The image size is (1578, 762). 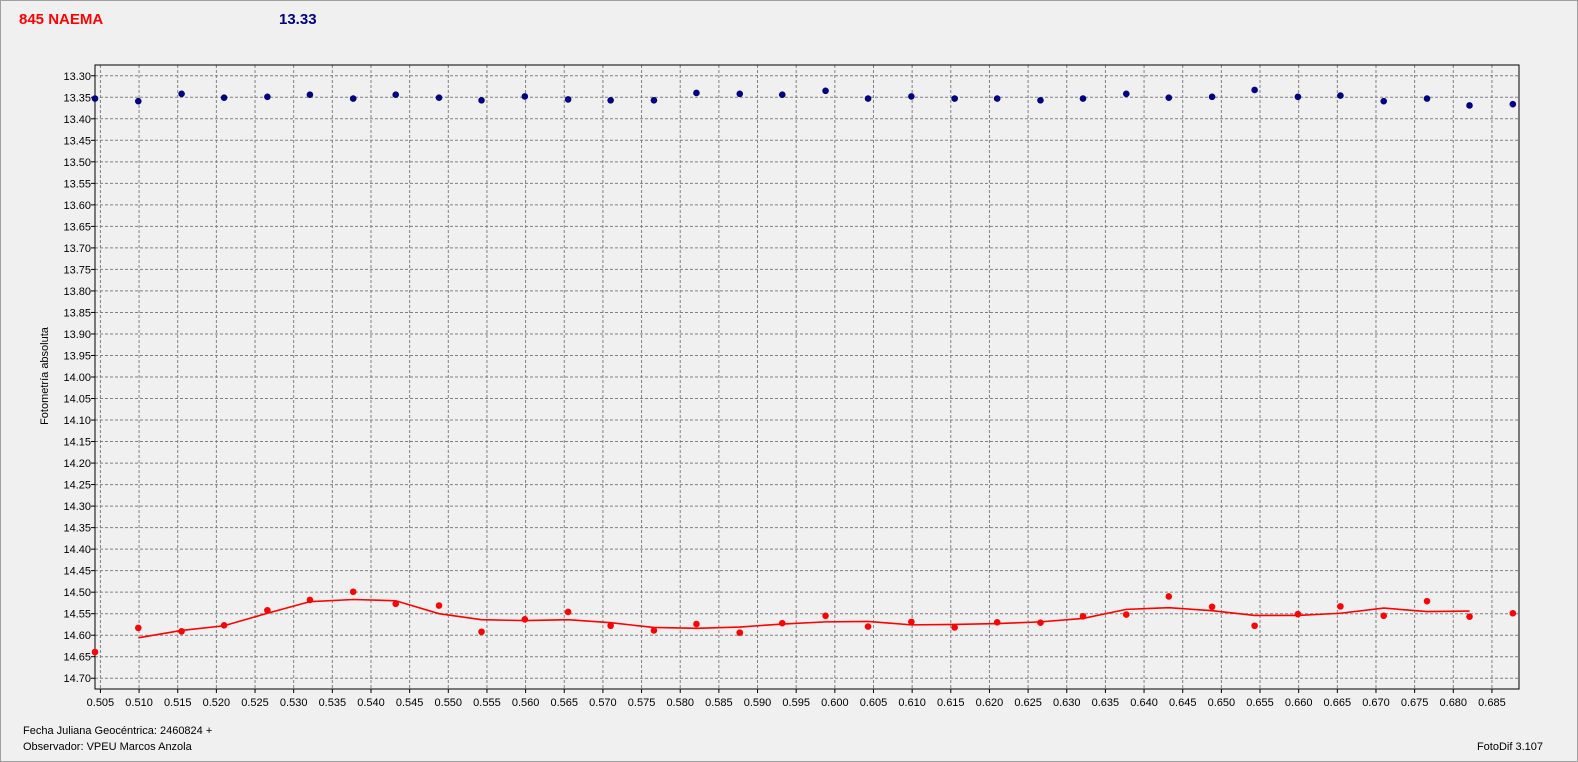 I want to click on y-tick-label: 13.35, so click(x=77, y=98).